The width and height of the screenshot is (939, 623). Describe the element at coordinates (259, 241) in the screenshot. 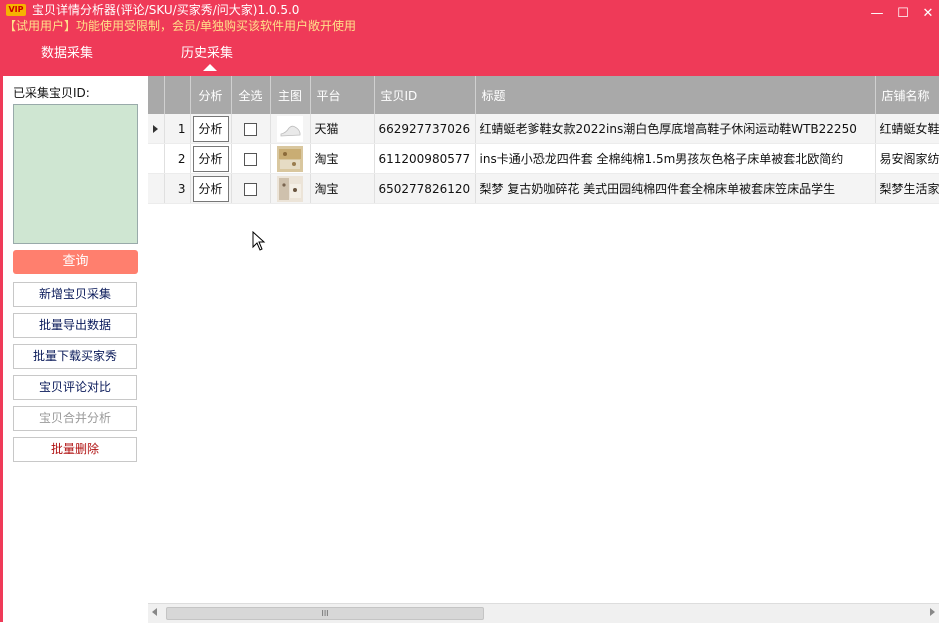

I see `mouse-cursor-icon` at that location.